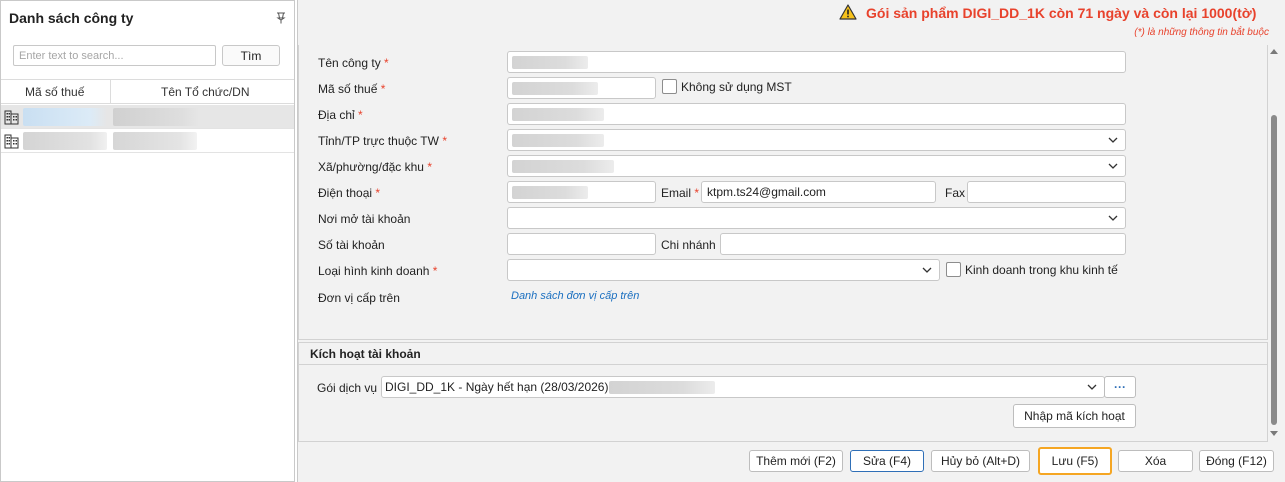  I want to click on scroll-down-arrow, so click(1274, 434).